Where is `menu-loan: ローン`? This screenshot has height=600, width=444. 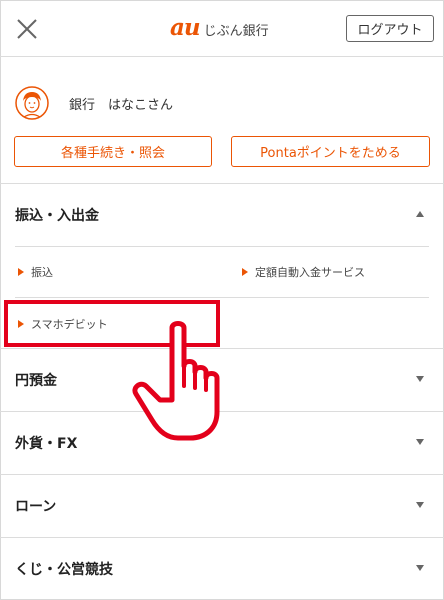 menu-loan: ローン is located at coordinates (222, 506).